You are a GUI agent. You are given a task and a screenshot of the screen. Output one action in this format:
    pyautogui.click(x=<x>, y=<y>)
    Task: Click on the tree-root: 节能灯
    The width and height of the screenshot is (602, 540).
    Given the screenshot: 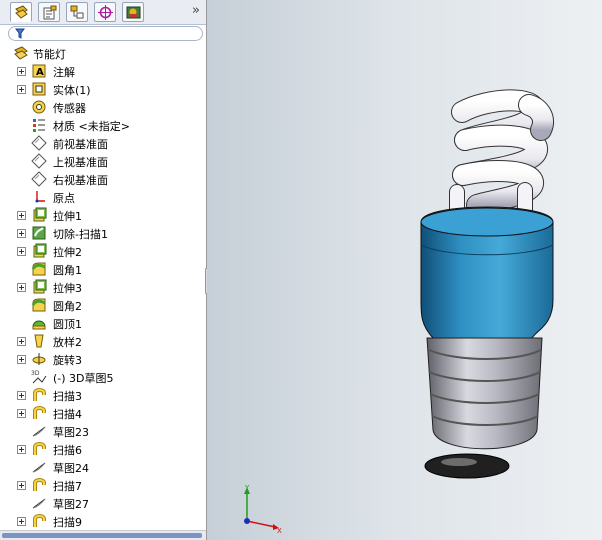 What is the action you would take?
    pyautogui.click(x=103, y=53)
    